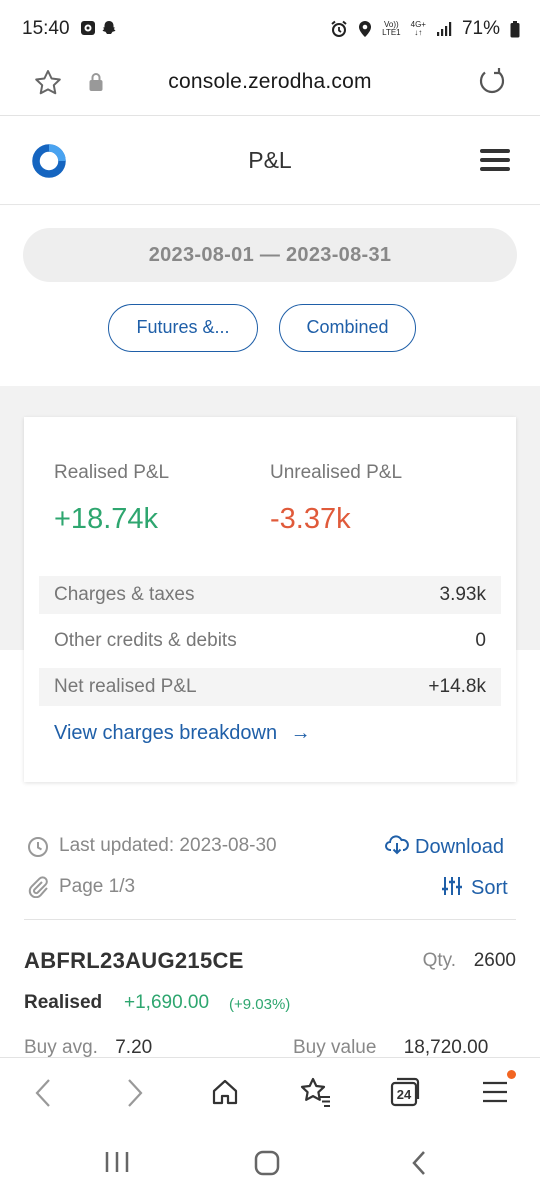 The image size is (540, 1200). What do you see at coordinates (489, 888) in the screenshot?
I see `sort-label: Sort` at bounding box center [489, 888].